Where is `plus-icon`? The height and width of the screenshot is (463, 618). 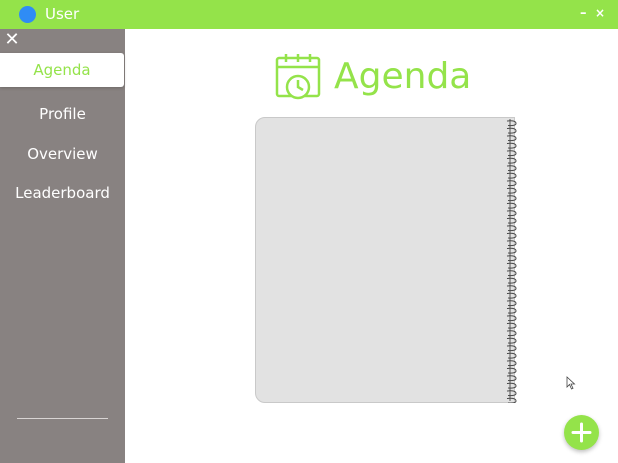 plus-icon is located at coordinates (581, 432).